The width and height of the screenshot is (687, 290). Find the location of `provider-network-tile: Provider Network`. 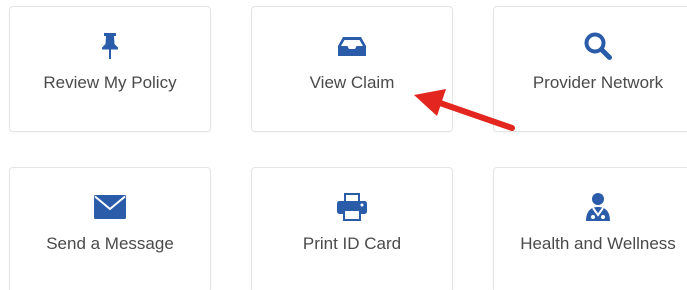

provider-network-tile: Provider Network is located at coordinates (590, 69).